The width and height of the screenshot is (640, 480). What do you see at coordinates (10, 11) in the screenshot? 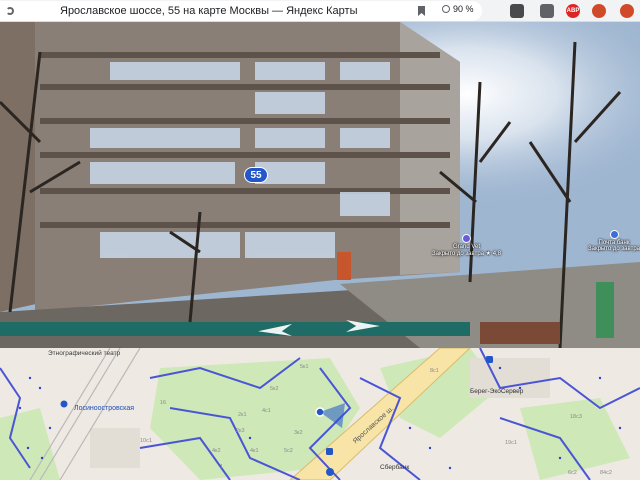
I see `page-favicon-icon` at bounding box center [10, 11].